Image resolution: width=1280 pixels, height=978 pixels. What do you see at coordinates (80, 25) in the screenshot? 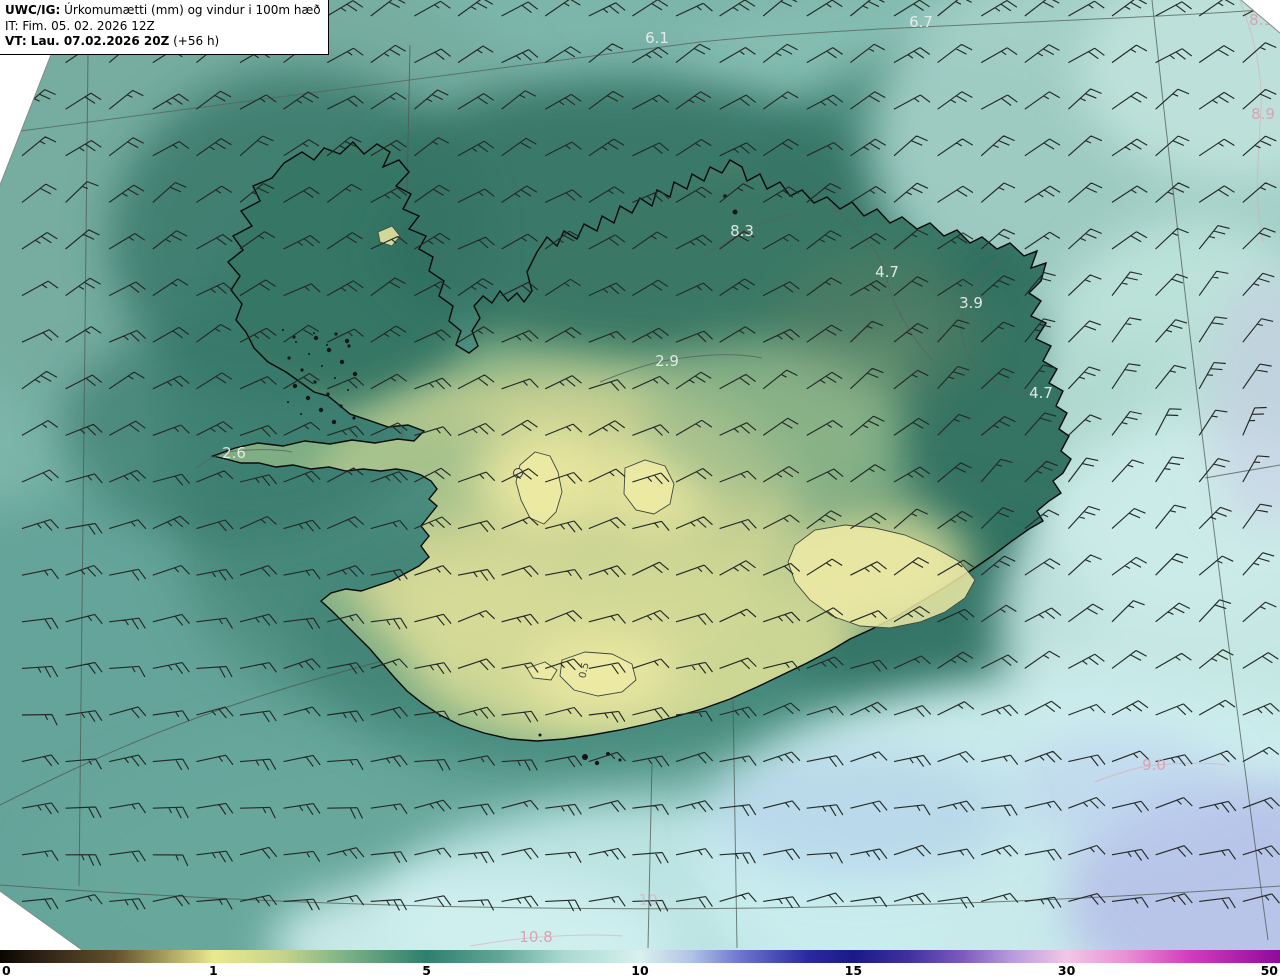
I see `init-time: IT: Fim. 05. 02. 2026 12Z` at bounding box center [80, 25].